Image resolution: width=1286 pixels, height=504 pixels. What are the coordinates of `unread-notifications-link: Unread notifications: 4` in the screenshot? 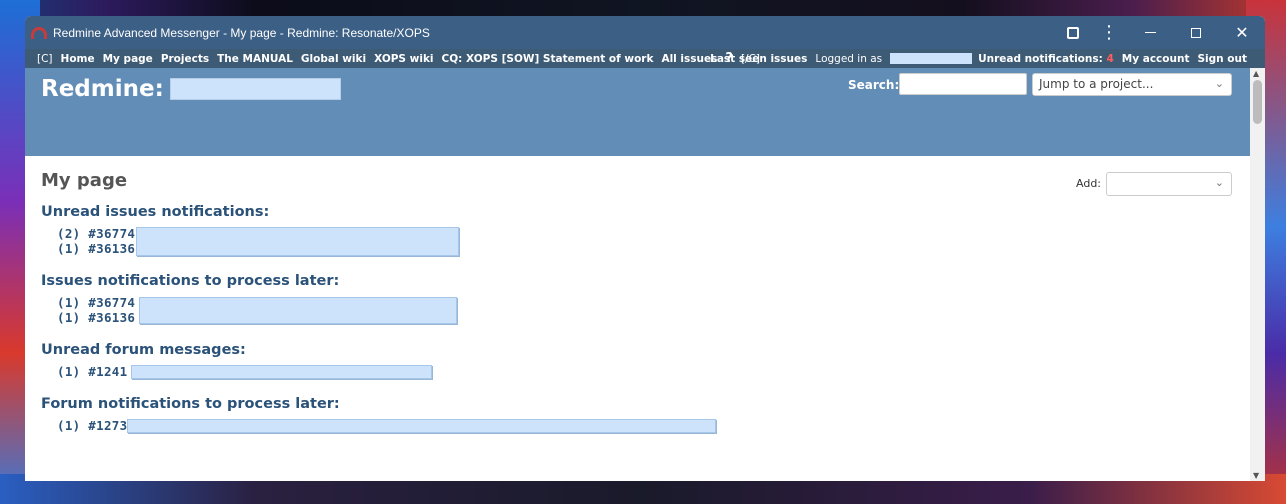 It's located at (1046, 59).